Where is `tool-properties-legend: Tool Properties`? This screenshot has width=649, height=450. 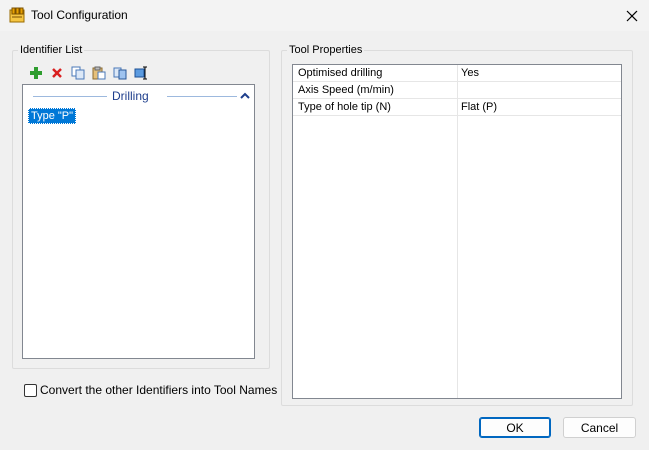 tool-properties-legend: Tool Properties is located at coordinates (326, 50).